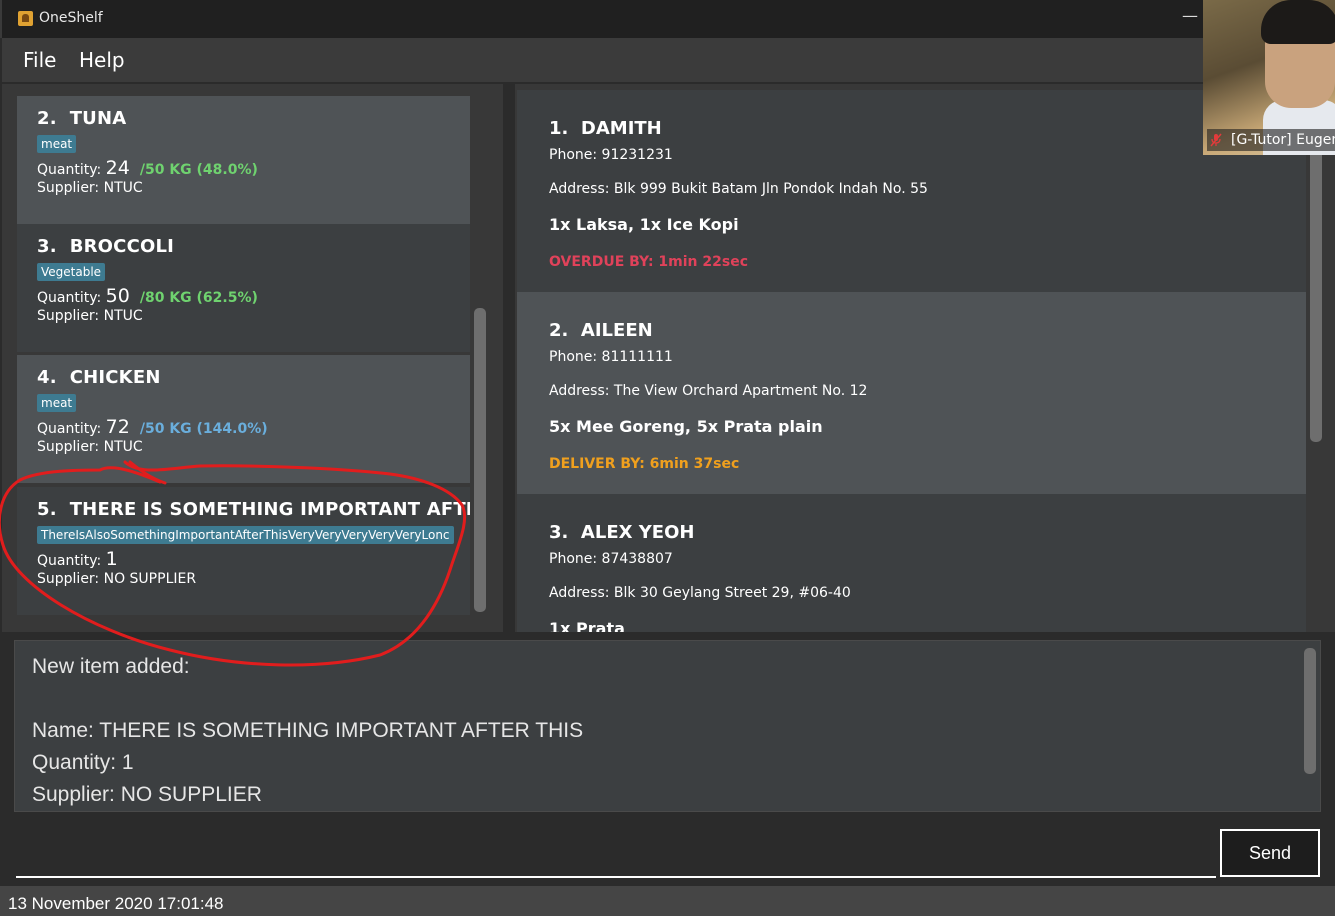 The width and height of the screenshot is (1335, 916). I want to click on result-line: New item added:, so click(111, 666).